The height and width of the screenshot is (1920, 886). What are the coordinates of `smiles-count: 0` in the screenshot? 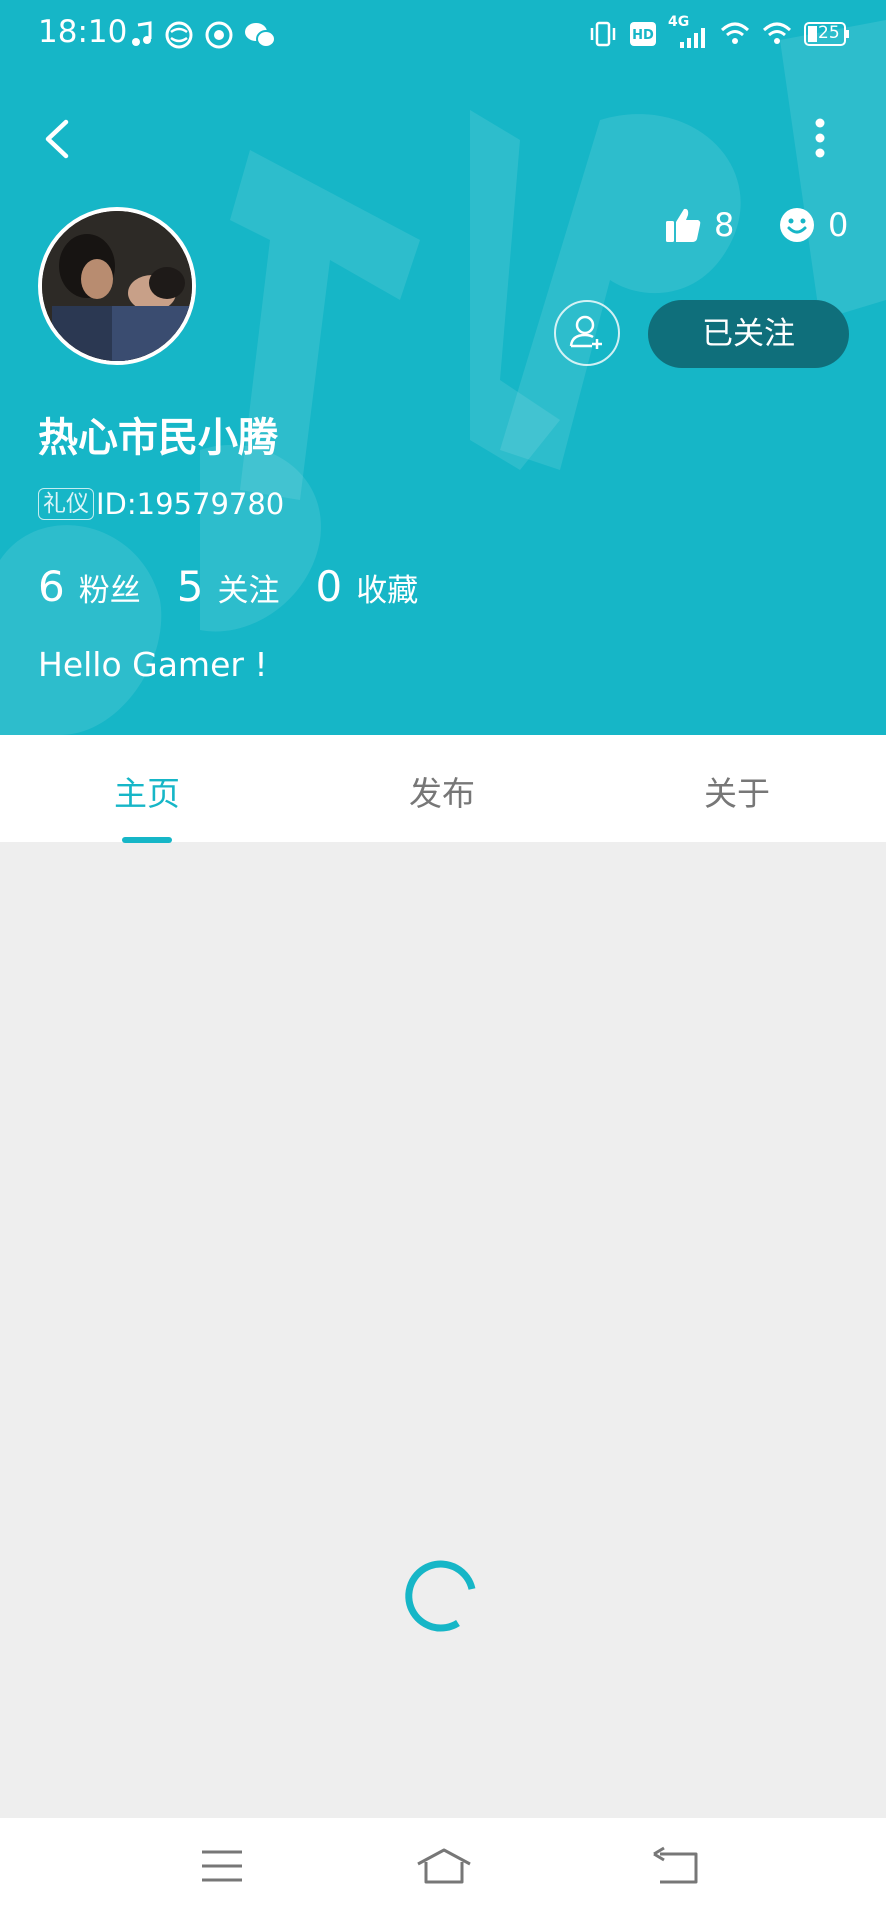 It's located at (838, 225).